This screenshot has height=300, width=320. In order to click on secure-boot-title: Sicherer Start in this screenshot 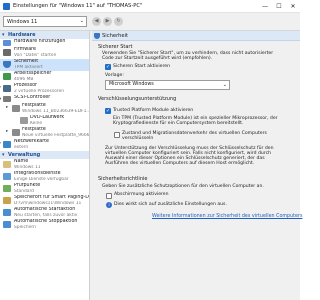, I will do `click(115, 47)`.